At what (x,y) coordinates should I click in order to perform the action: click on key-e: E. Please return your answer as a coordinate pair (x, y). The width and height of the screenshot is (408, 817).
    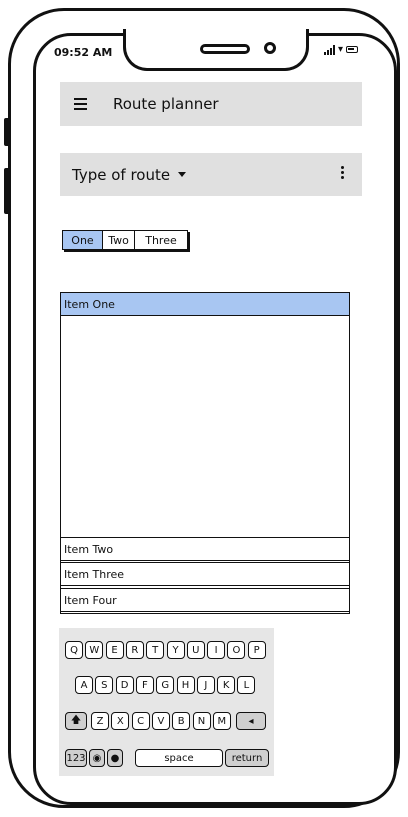
    Looking at the image, I should click on (114, 650).